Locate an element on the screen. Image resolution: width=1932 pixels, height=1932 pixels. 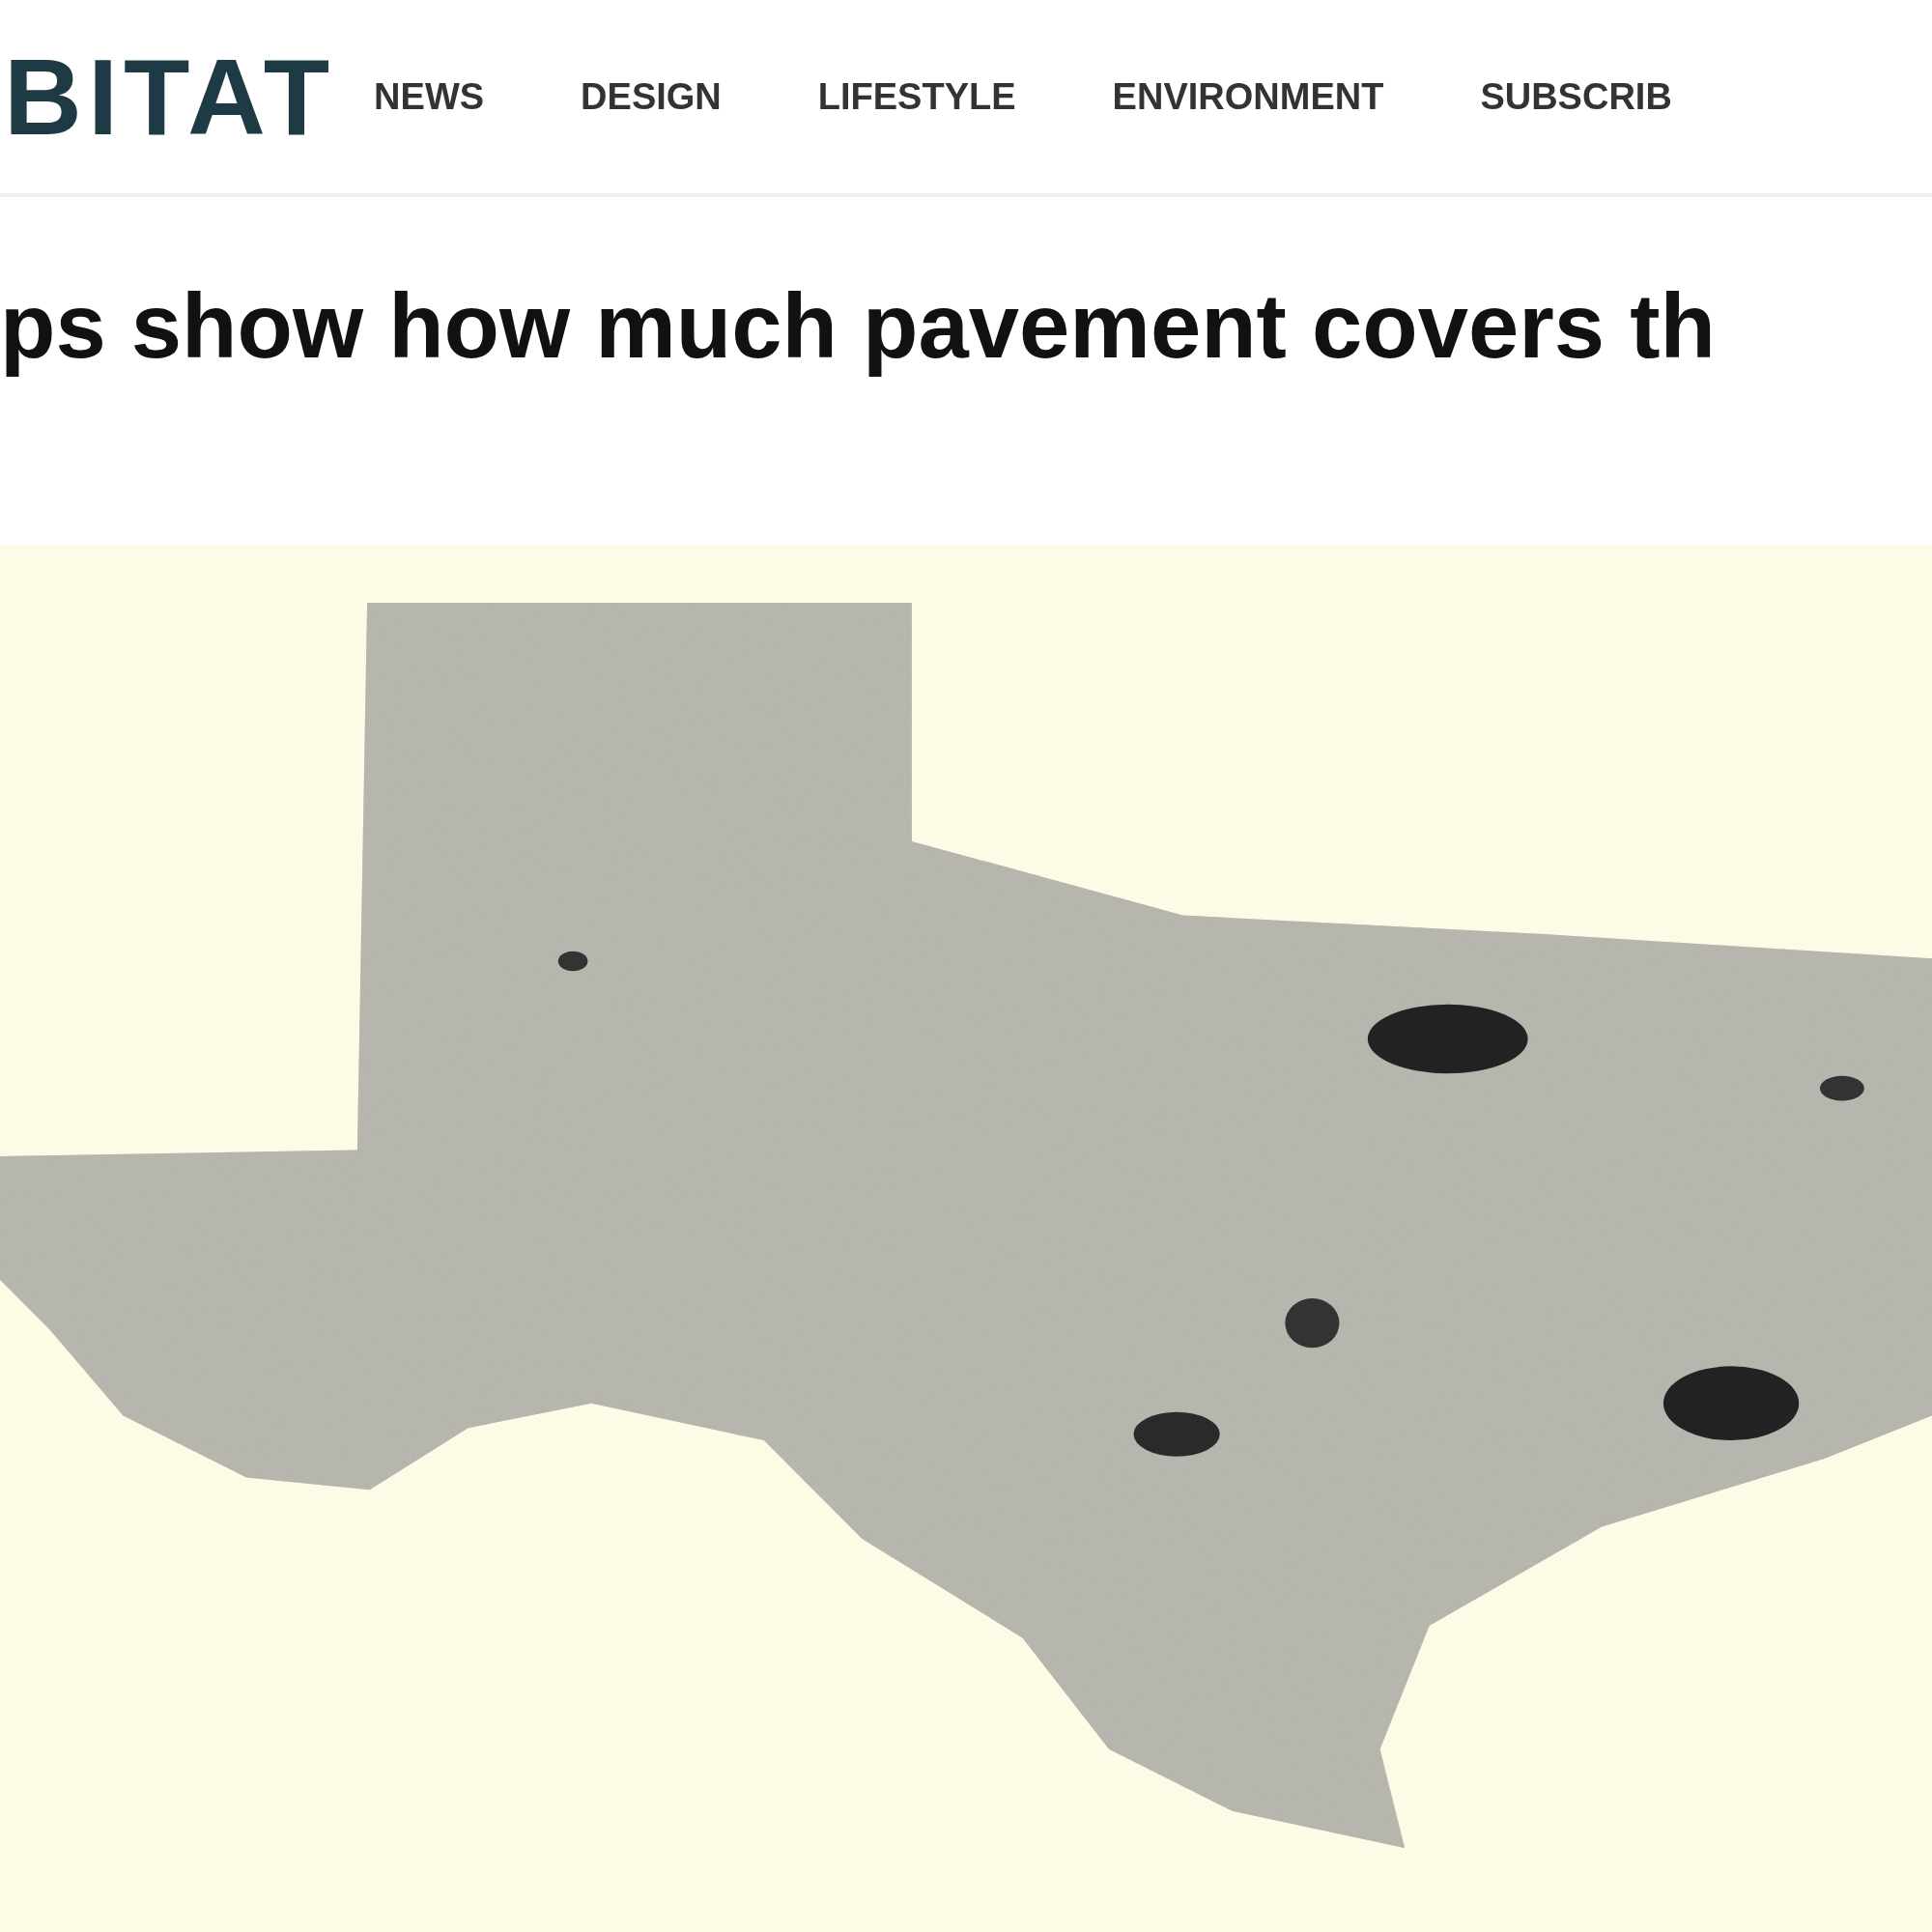
nav-link: ENVIRONMENT is located at coordinates (1248, 96).